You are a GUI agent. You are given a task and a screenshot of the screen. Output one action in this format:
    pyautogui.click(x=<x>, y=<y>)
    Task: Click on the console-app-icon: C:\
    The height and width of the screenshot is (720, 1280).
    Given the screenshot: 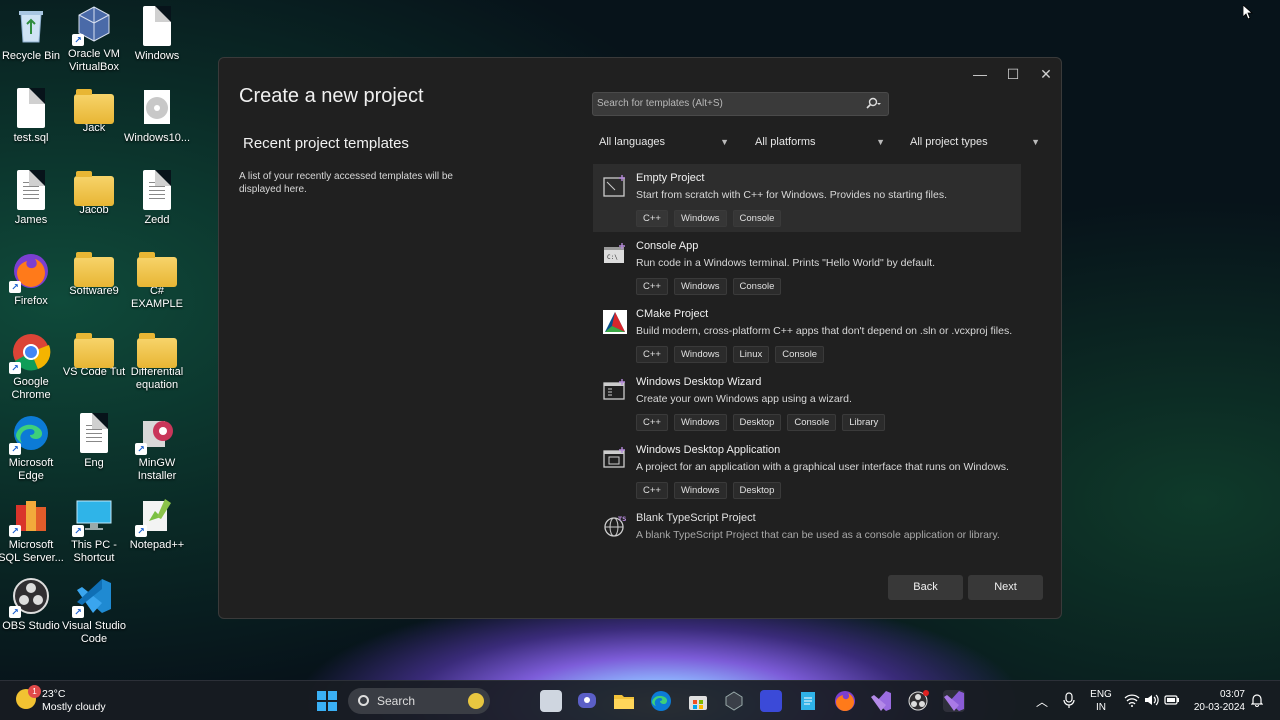 What is the action you would take?
    pyautogui.click(x=615, y=254)
    